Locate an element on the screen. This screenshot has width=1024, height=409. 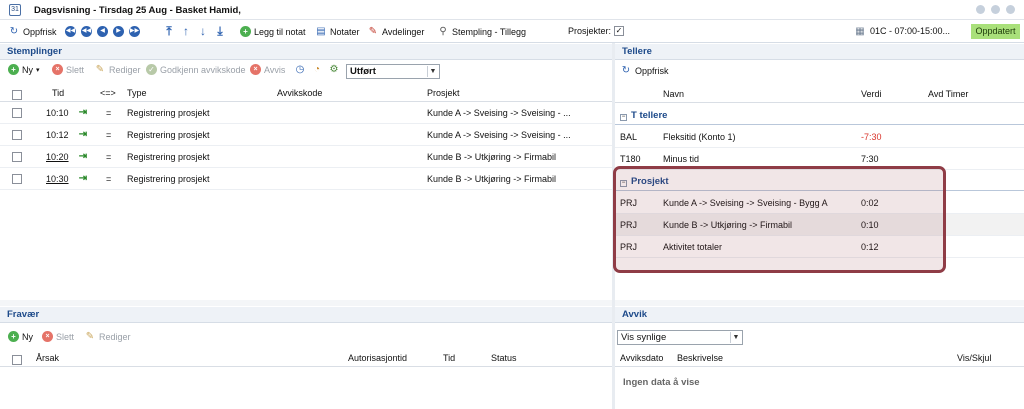
row-type: Registrering prosjekt is located at coordinates (168, 135).